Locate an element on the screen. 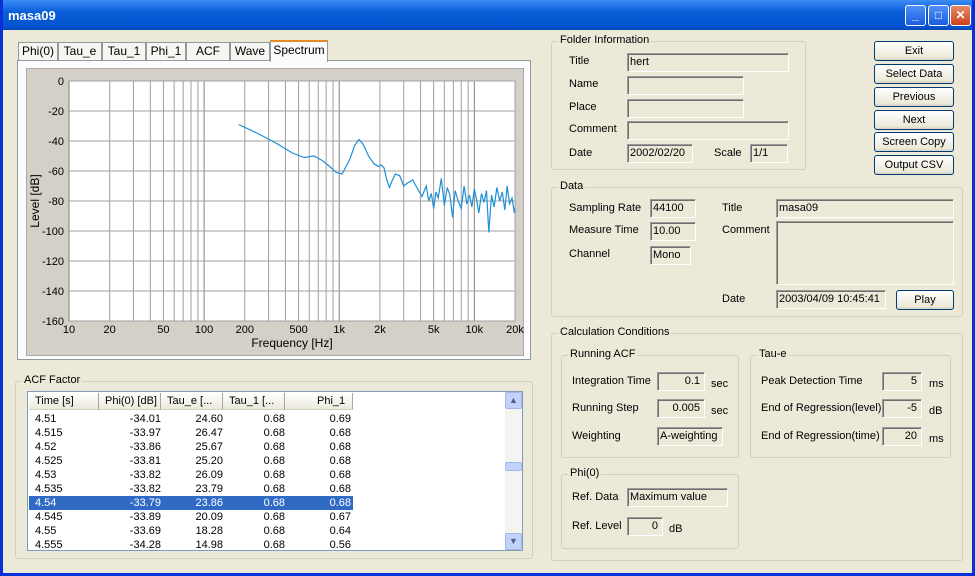 This screenshot has height=576, width=975. col-header-phi-1: Phi_1 is located at coordinates (319, 401).